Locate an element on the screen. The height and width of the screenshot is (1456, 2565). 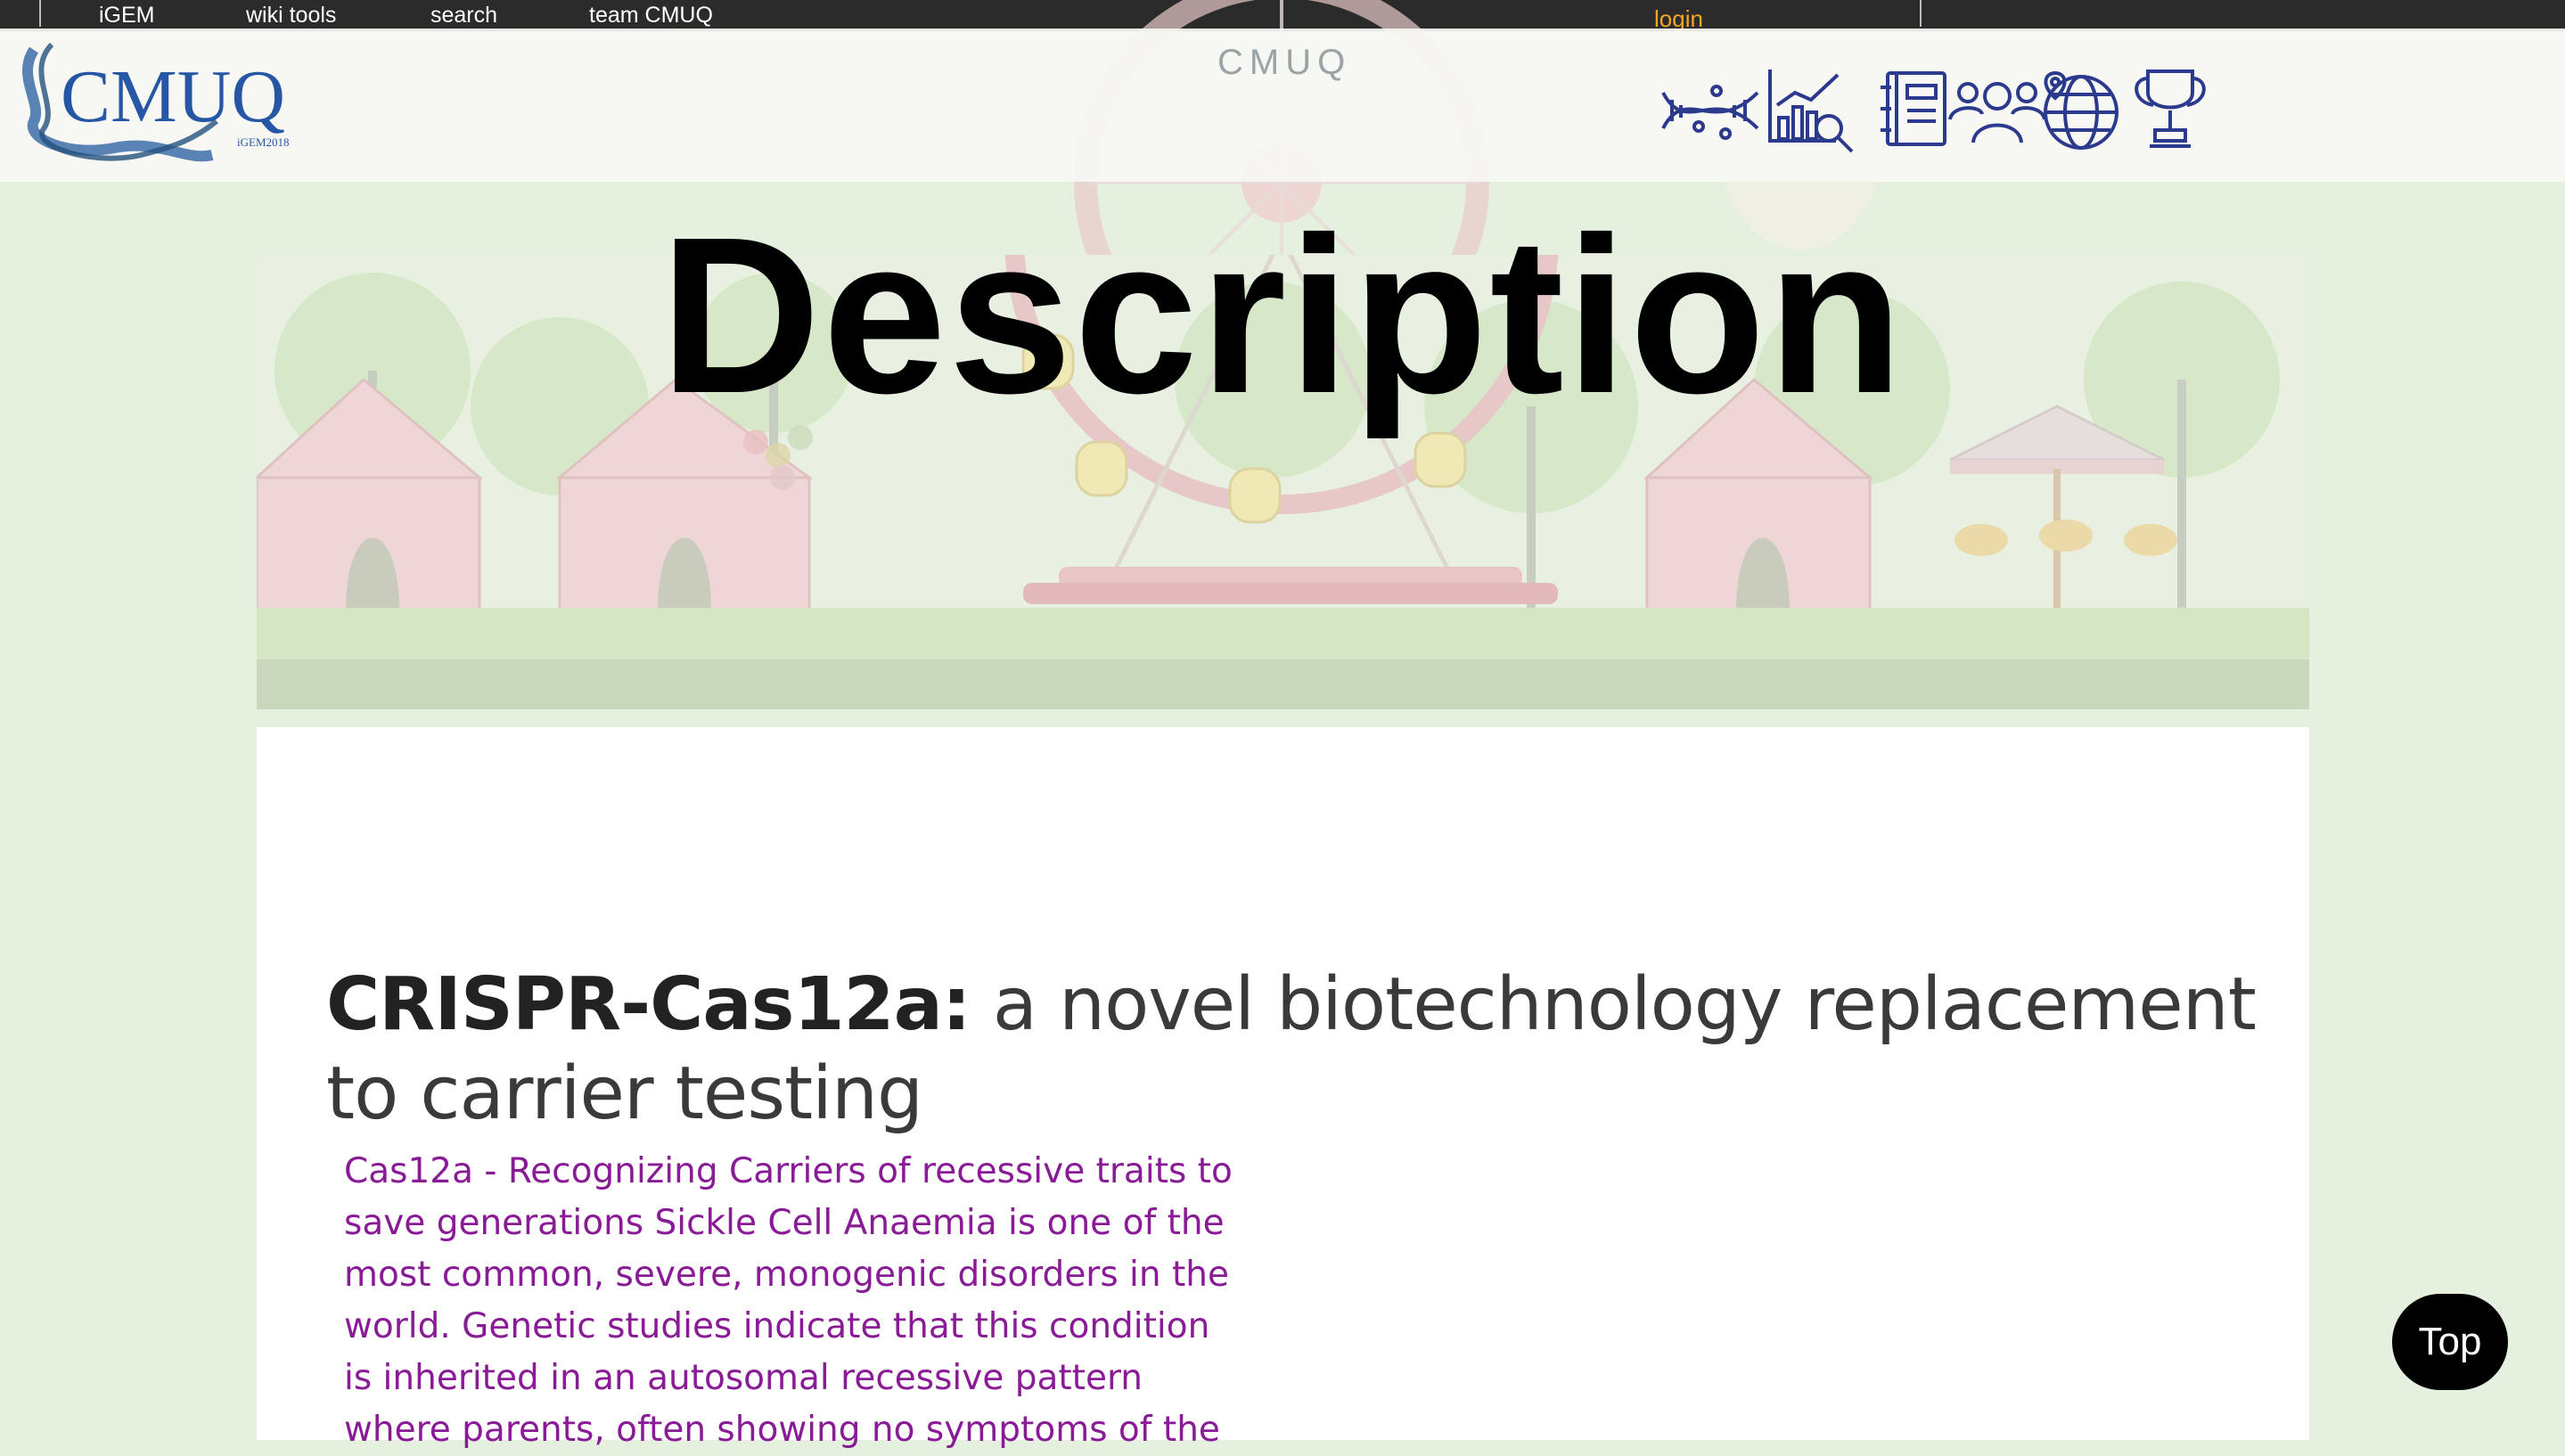
logo-subtext: iGEM2018 is located at coordinates (263, 142).